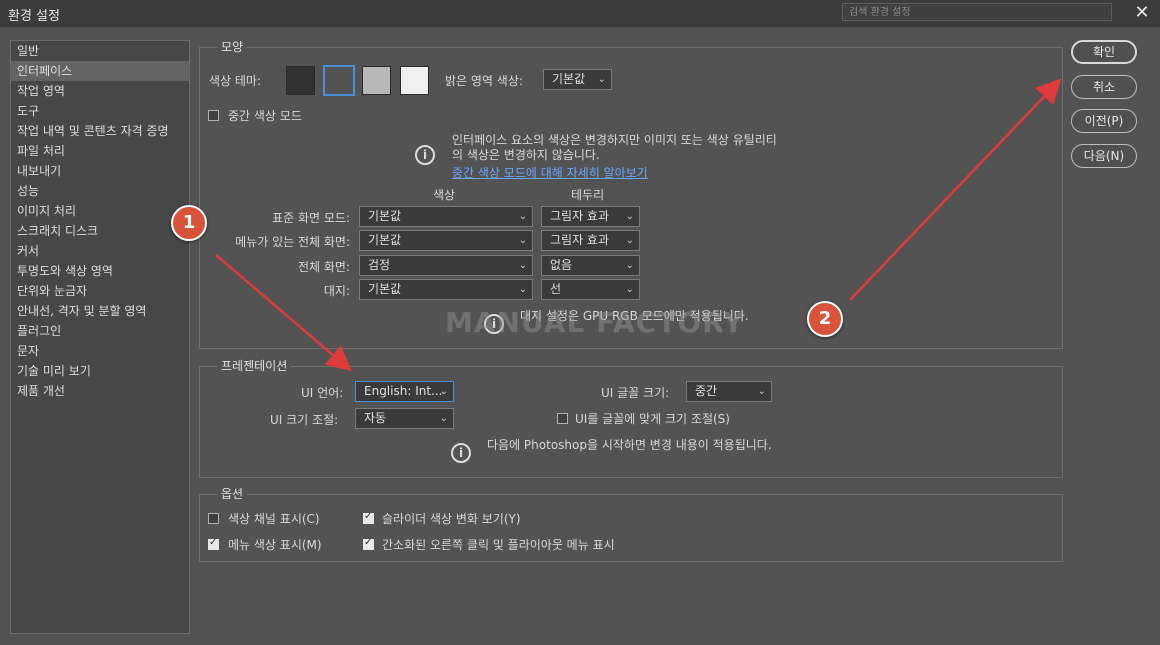  What do you see at coordinates (100, 51) in the screenshot?
I see `sidebar-item: 일반` at bounding box center [100, 51].